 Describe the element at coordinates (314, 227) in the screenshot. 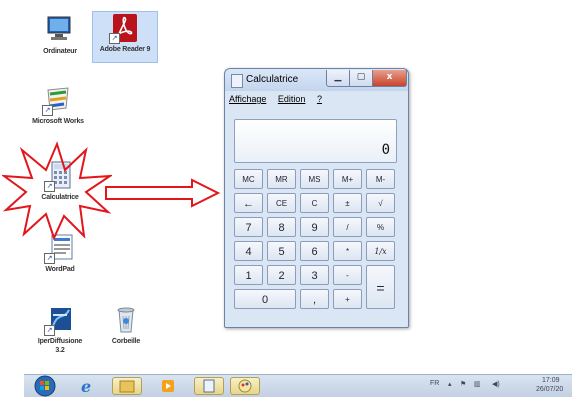

I see `key-9: 9` at that location.